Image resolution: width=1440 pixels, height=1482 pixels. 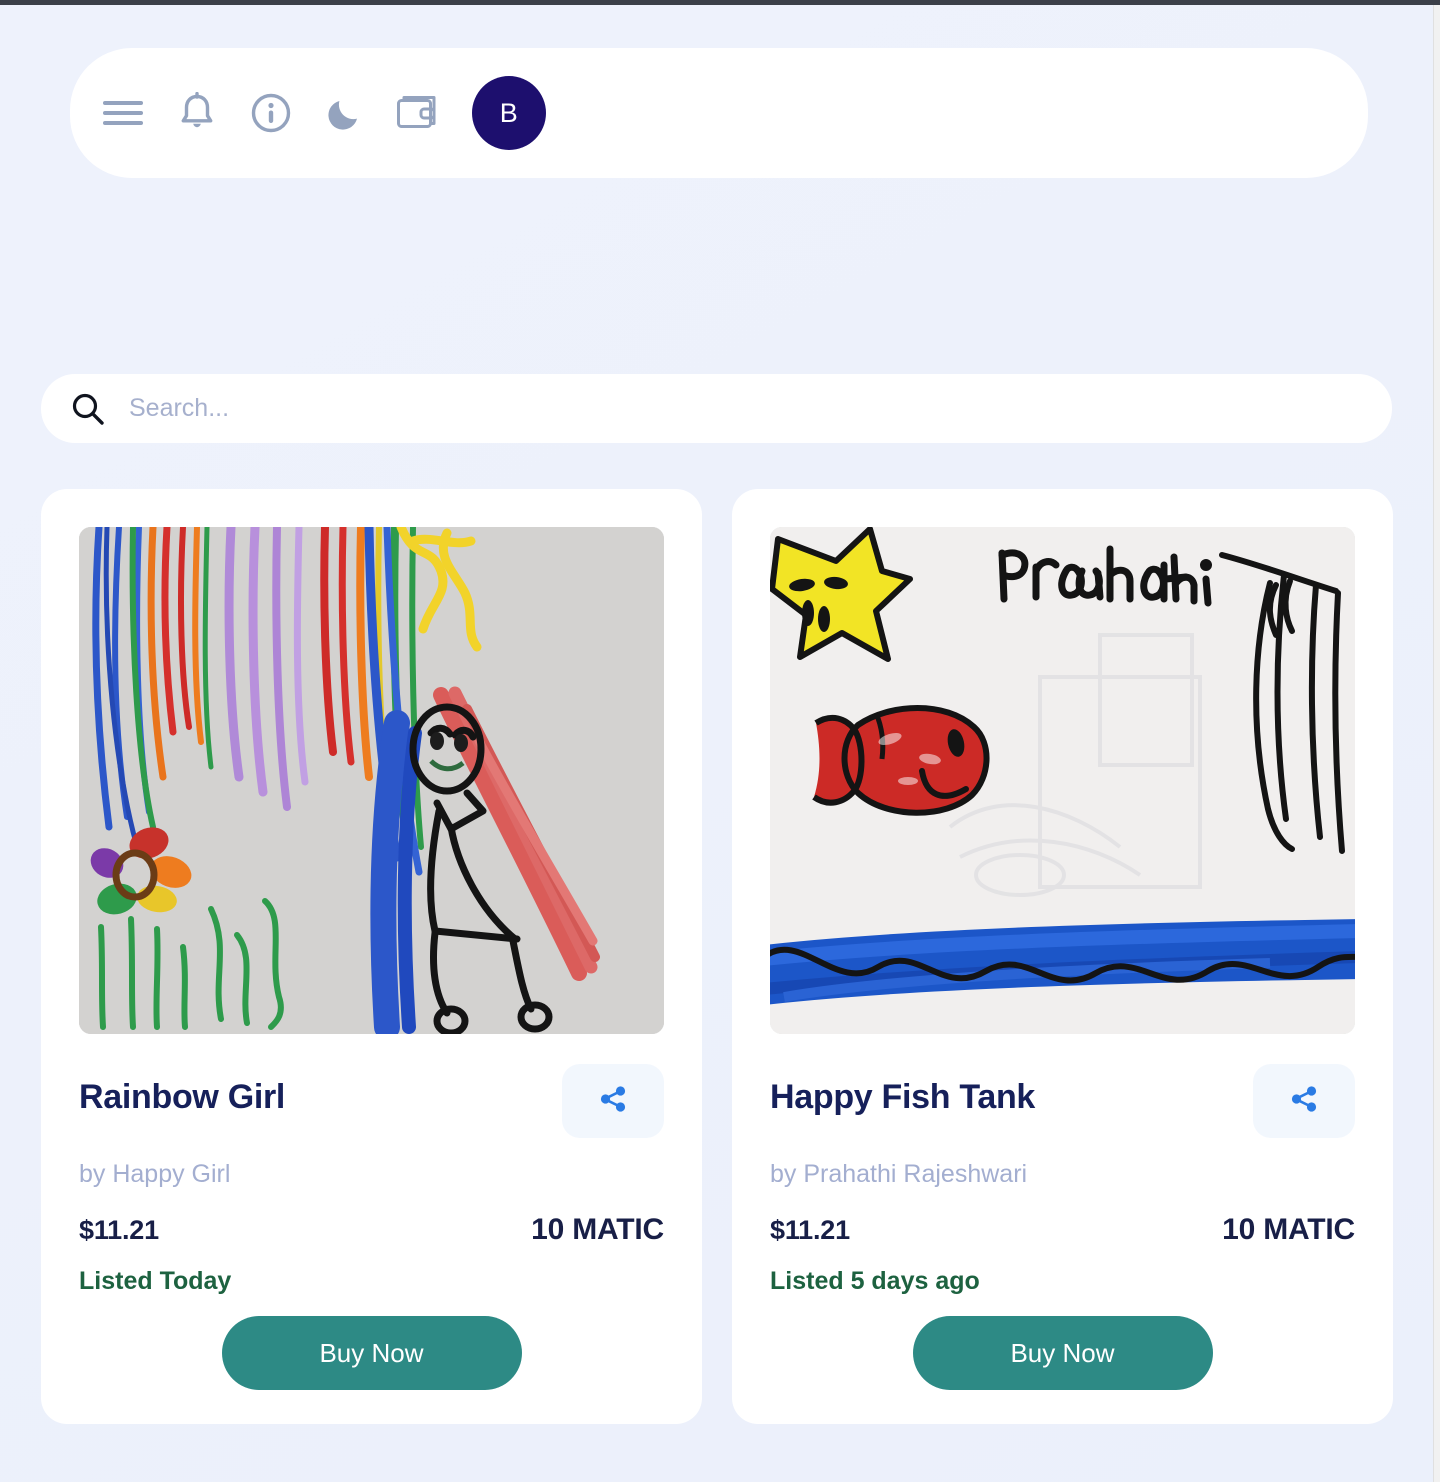 I want to click on nft-title: Rainbow Girl, so click(x=182, y=1097).